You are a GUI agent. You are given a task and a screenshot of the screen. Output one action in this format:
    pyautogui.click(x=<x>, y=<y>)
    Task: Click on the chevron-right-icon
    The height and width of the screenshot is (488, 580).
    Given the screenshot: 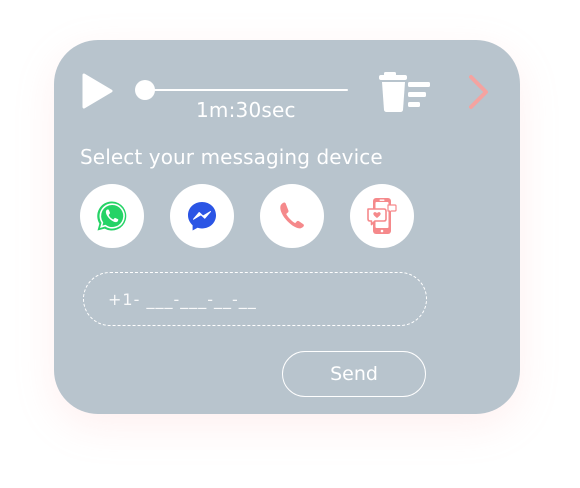 What is the action you would take?
    pyautogui.click(x=478, y=92)
    